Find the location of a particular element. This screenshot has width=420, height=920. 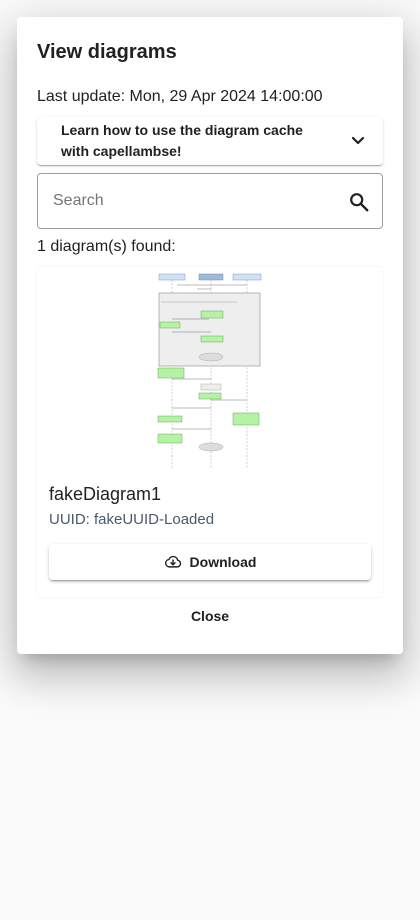

close-button: Close is located at coordinates (210, 616).